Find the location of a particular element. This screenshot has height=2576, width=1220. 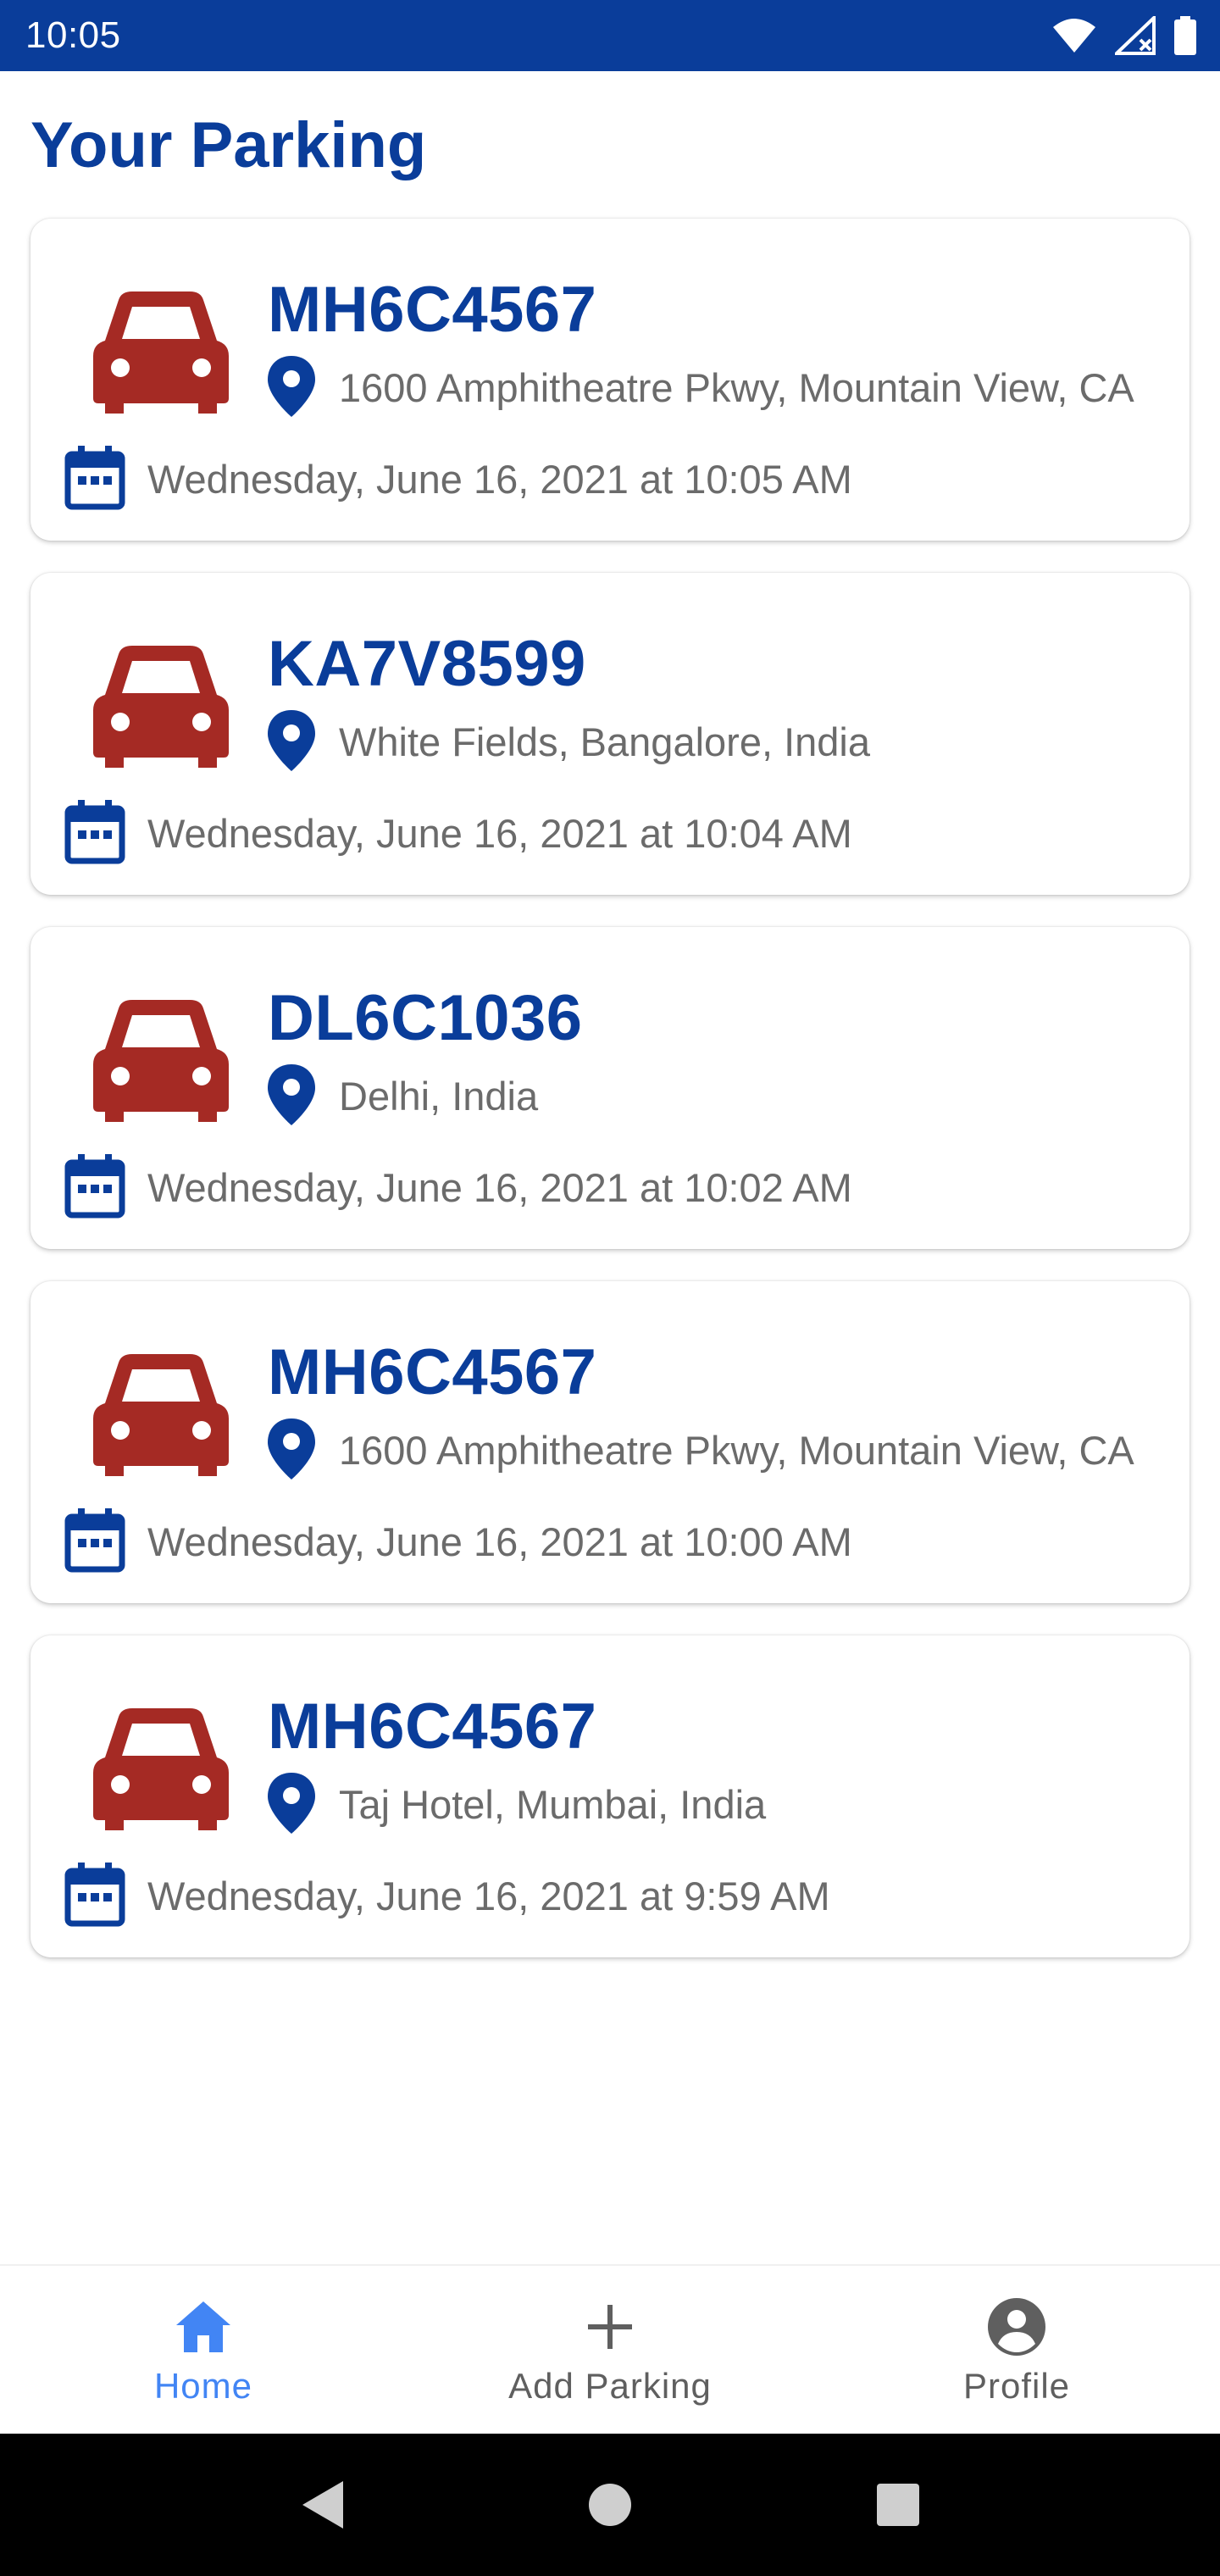

account-circle-icon is located at coordinates (1016, 2327).